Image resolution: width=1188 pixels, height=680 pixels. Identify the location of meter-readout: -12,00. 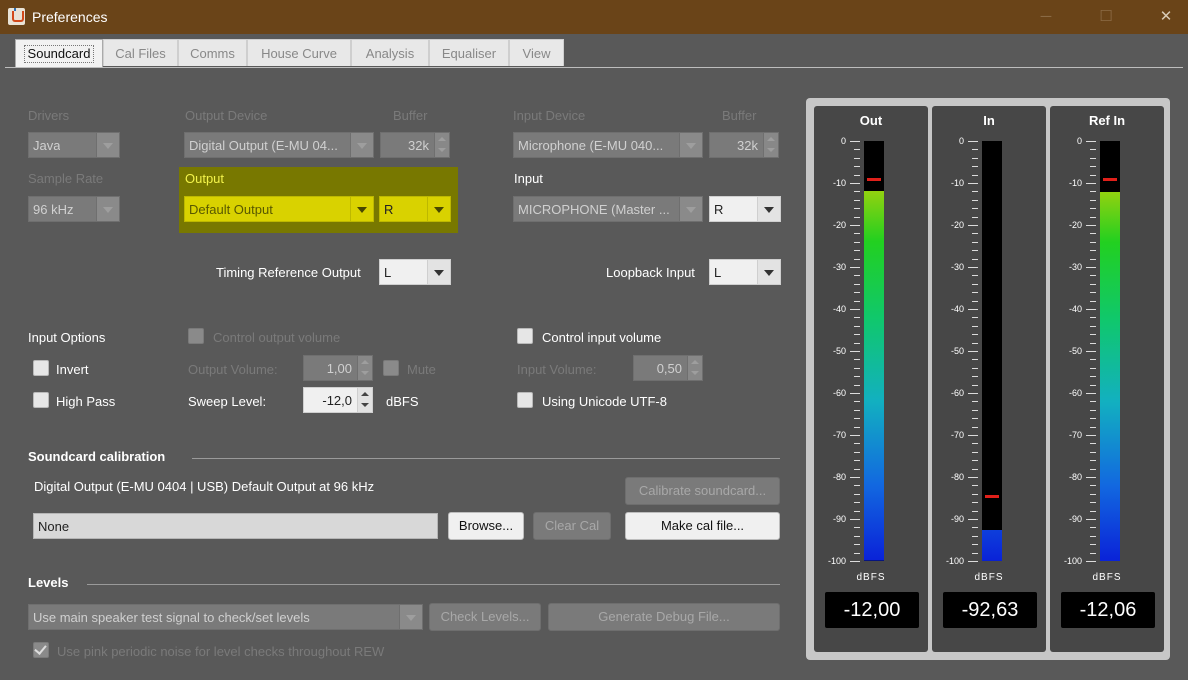
(872, 610).